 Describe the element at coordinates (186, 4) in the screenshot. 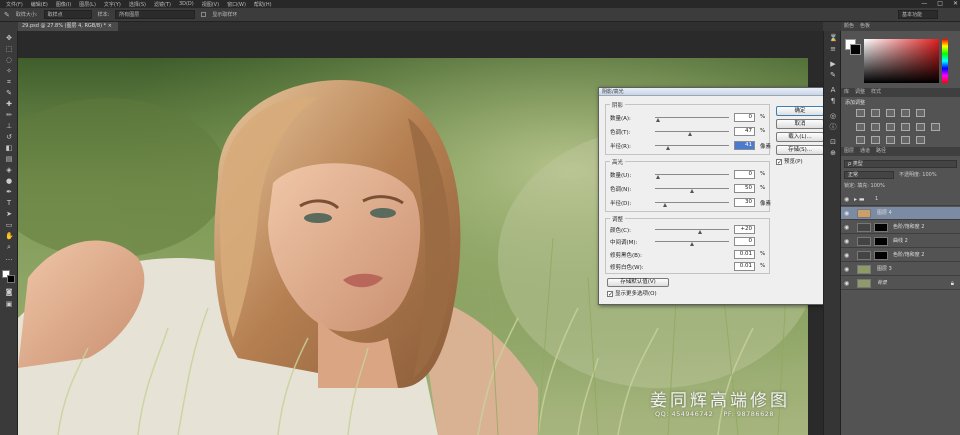

I see `menu-item: 3D(D)` at that location.